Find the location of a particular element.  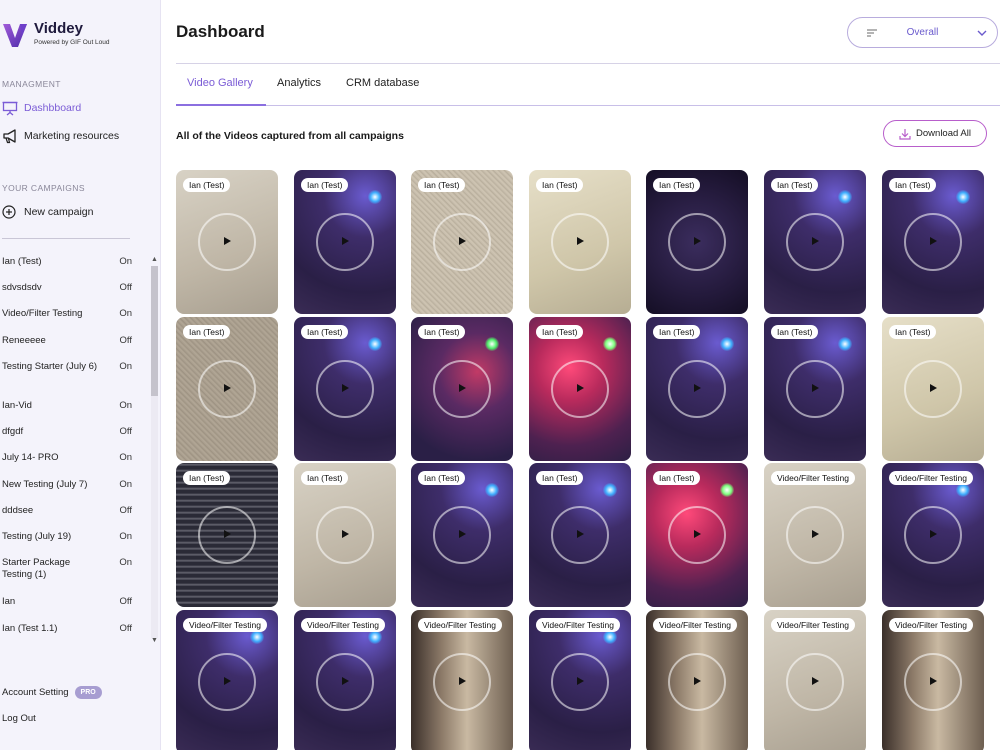

campaign-item: Ian-Vid On is located at coordinates (67, 406).